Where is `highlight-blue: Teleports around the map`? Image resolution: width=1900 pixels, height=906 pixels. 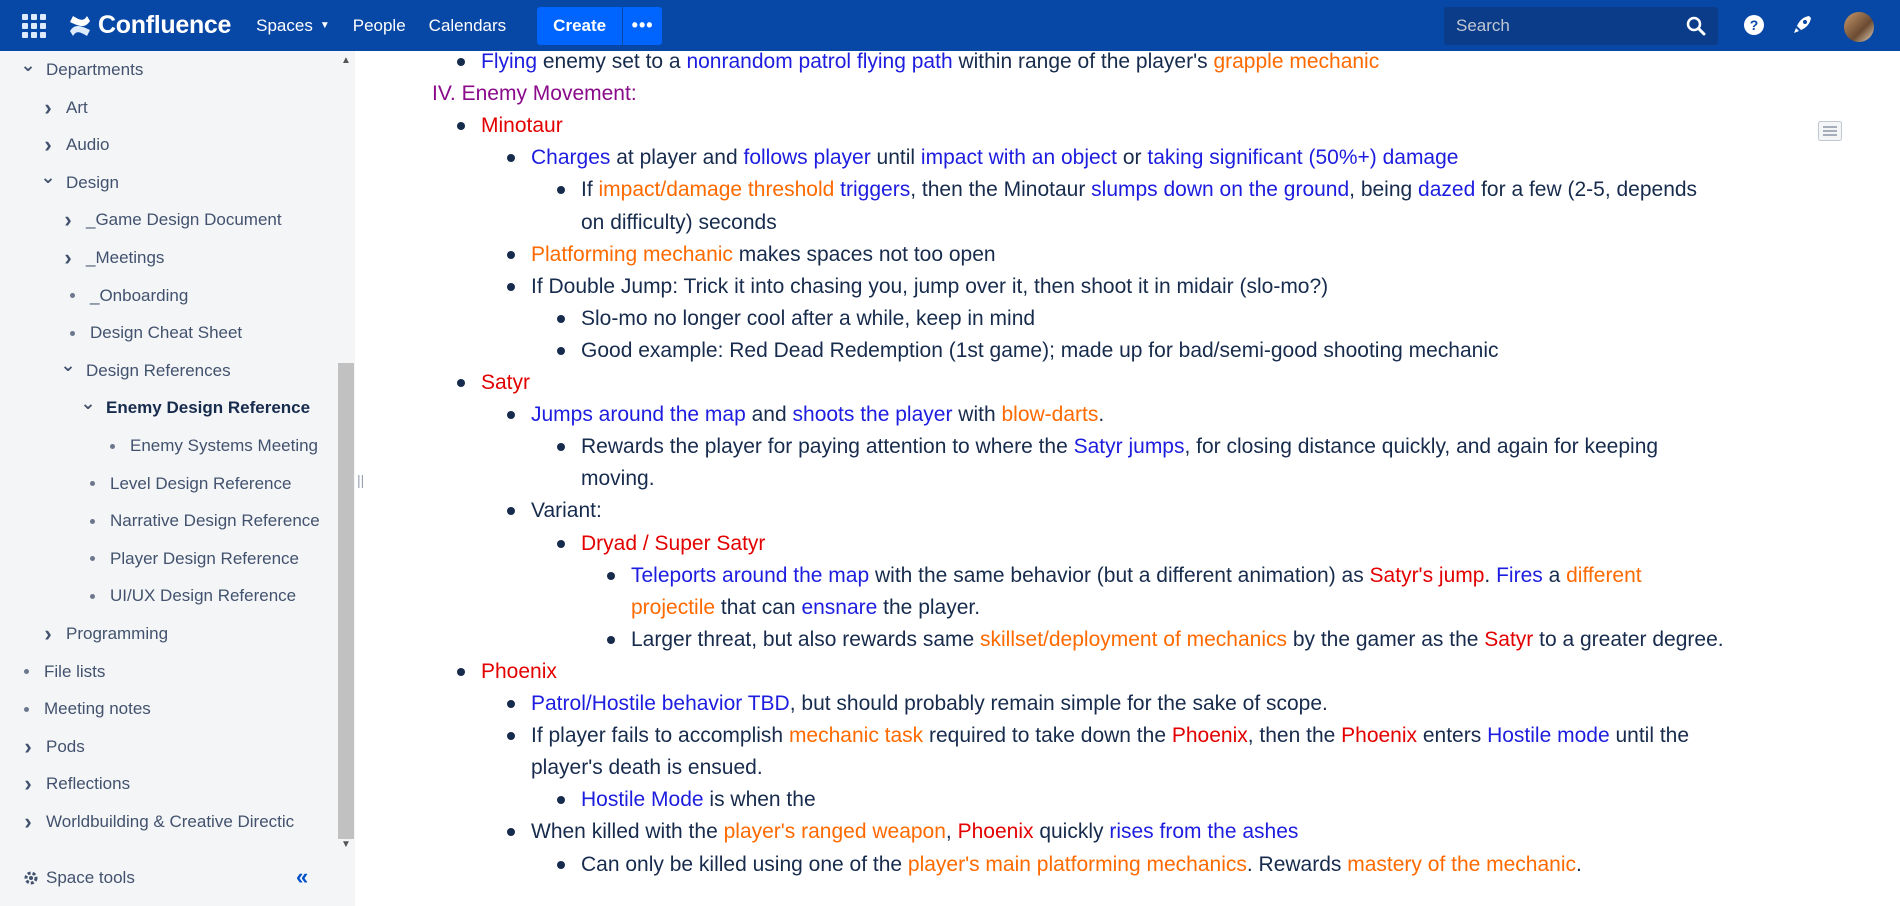 highlight-blue: Teleports around the map is located at coordinates (750, 575).